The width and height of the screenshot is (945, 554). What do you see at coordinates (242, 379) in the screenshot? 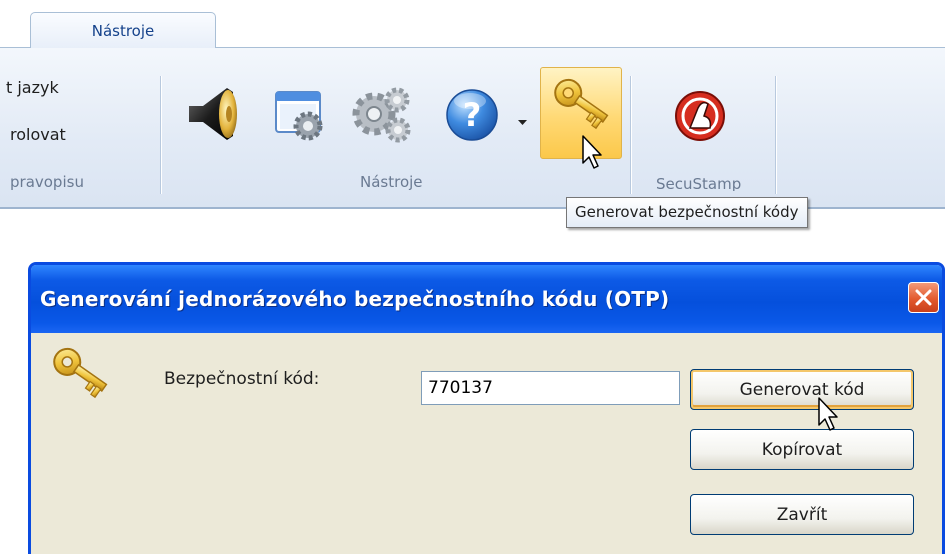
I see `security-code-label: Bezpečnostní kód:` at bounding box center [242, 379].